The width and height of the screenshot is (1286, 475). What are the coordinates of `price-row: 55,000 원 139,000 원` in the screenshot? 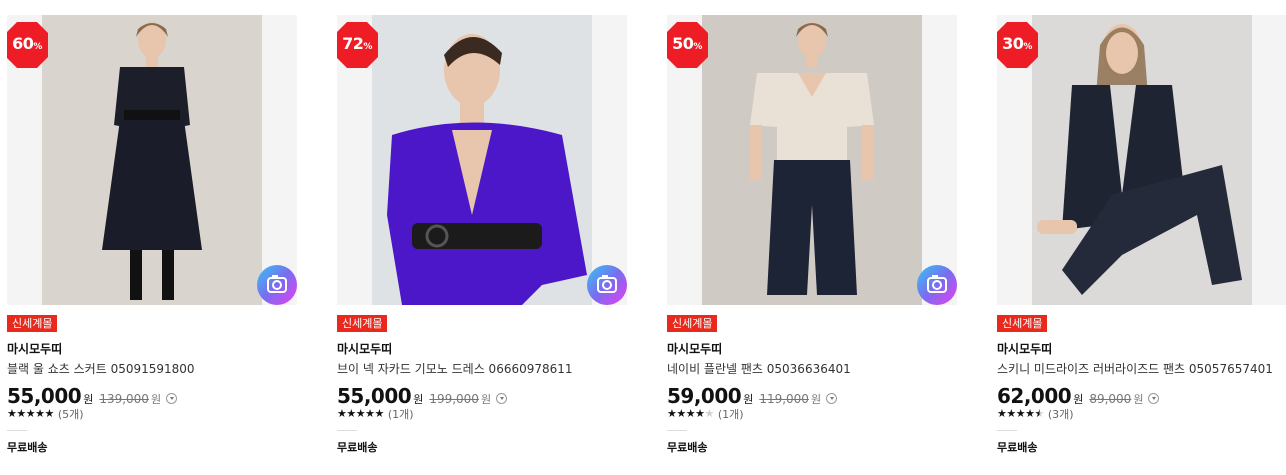 It's located at (92, 396).